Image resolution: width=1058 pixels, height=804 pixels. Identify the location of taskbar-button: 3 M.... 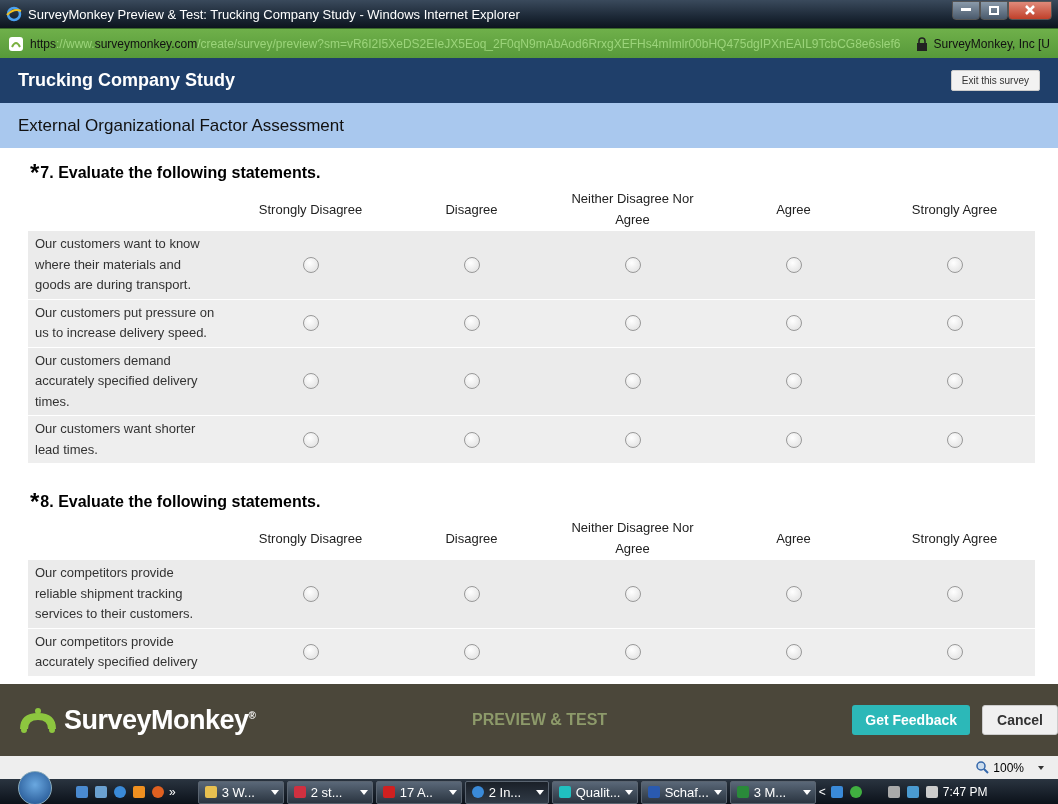
(772, 792).